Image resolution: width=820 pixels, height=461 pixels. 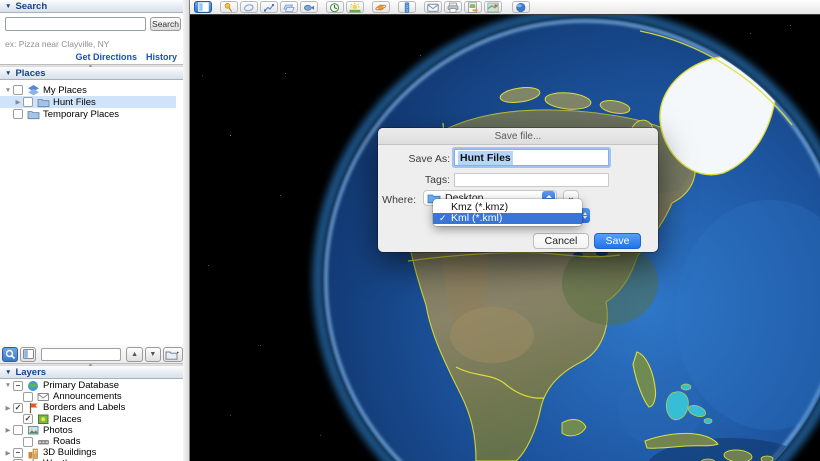 I want to click on toolbar, so click(x=505, y=7).